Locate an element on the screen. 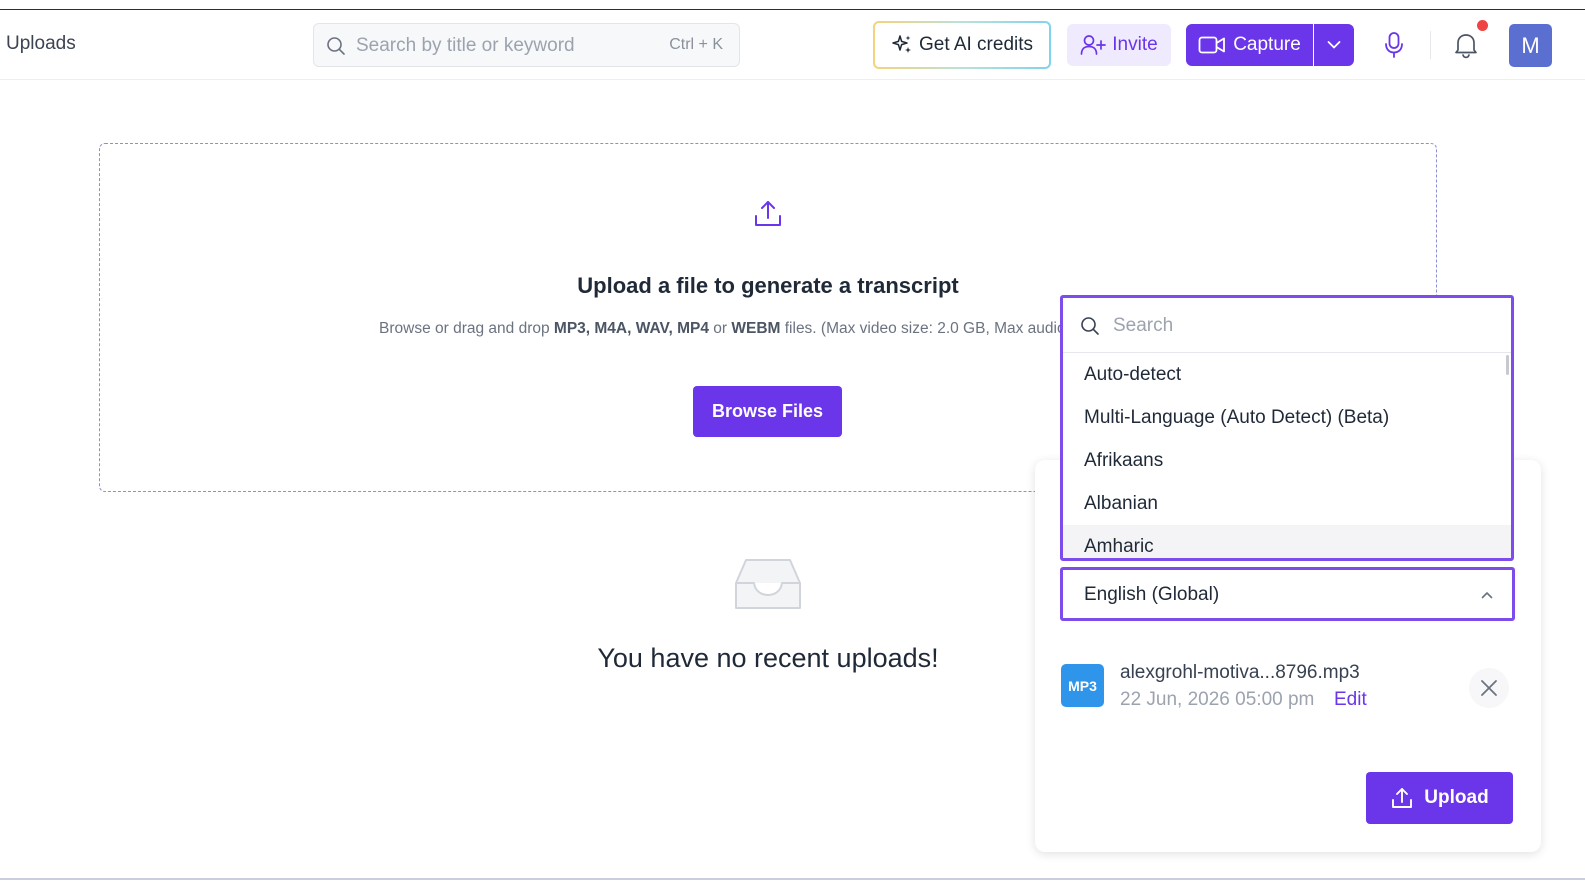 This screenshot has width=1585, height=892. language-option: Auto-detect is located at coordinates (1287, 374).